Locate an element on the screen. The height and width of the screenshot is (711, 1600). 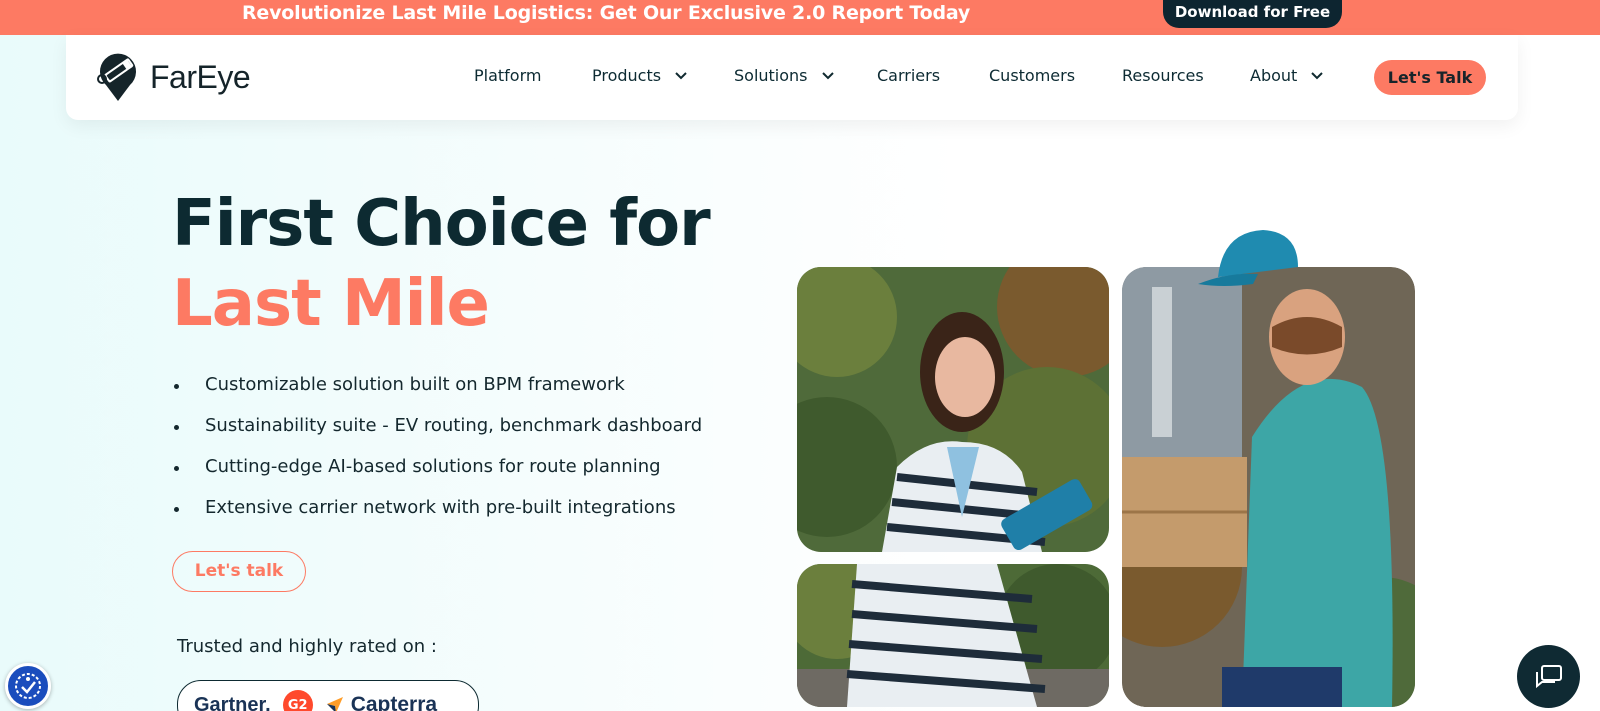
hero-image-courier is located at coordinates (1268, 468).